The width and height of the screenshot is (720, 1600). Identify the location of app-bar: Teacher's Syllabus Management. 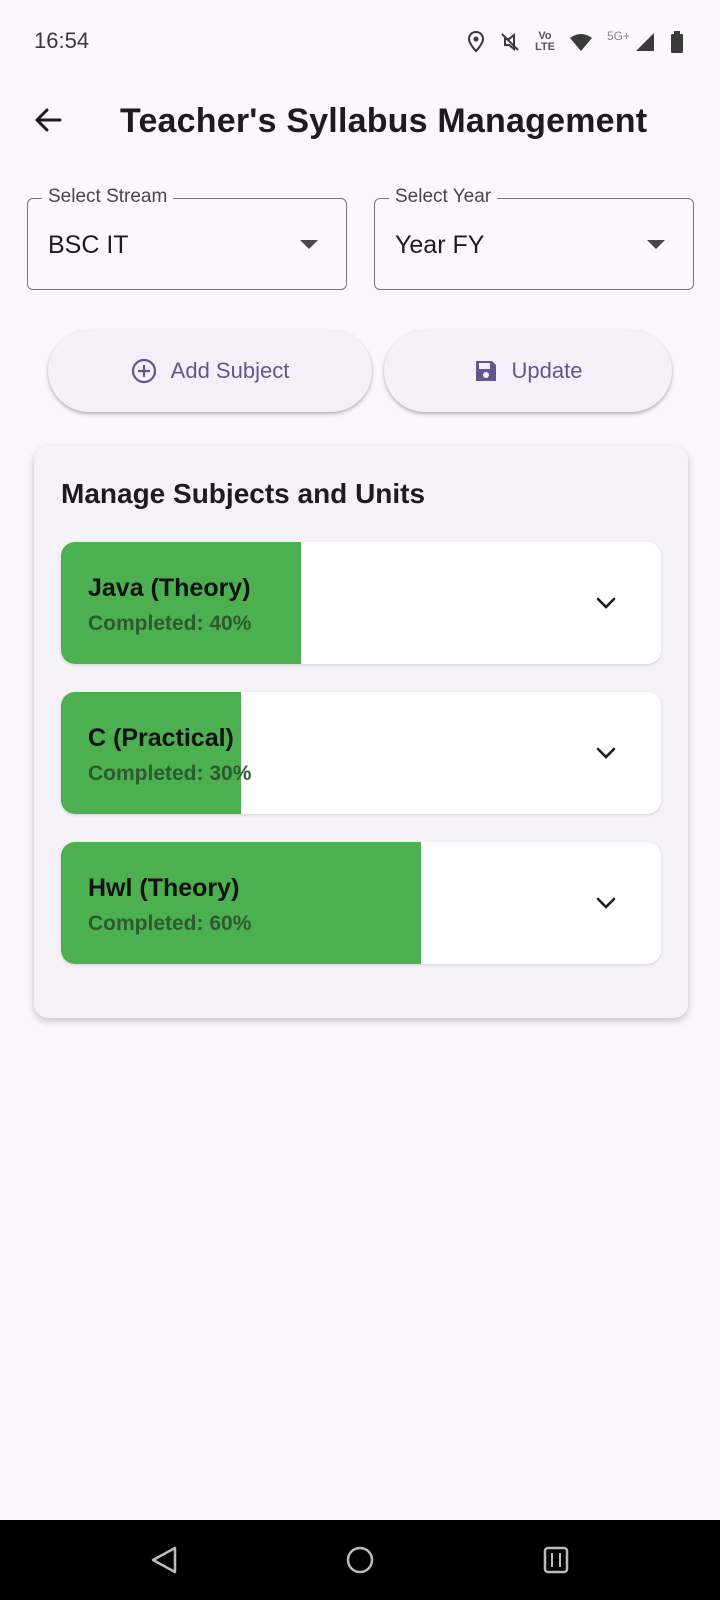
(360, 124).